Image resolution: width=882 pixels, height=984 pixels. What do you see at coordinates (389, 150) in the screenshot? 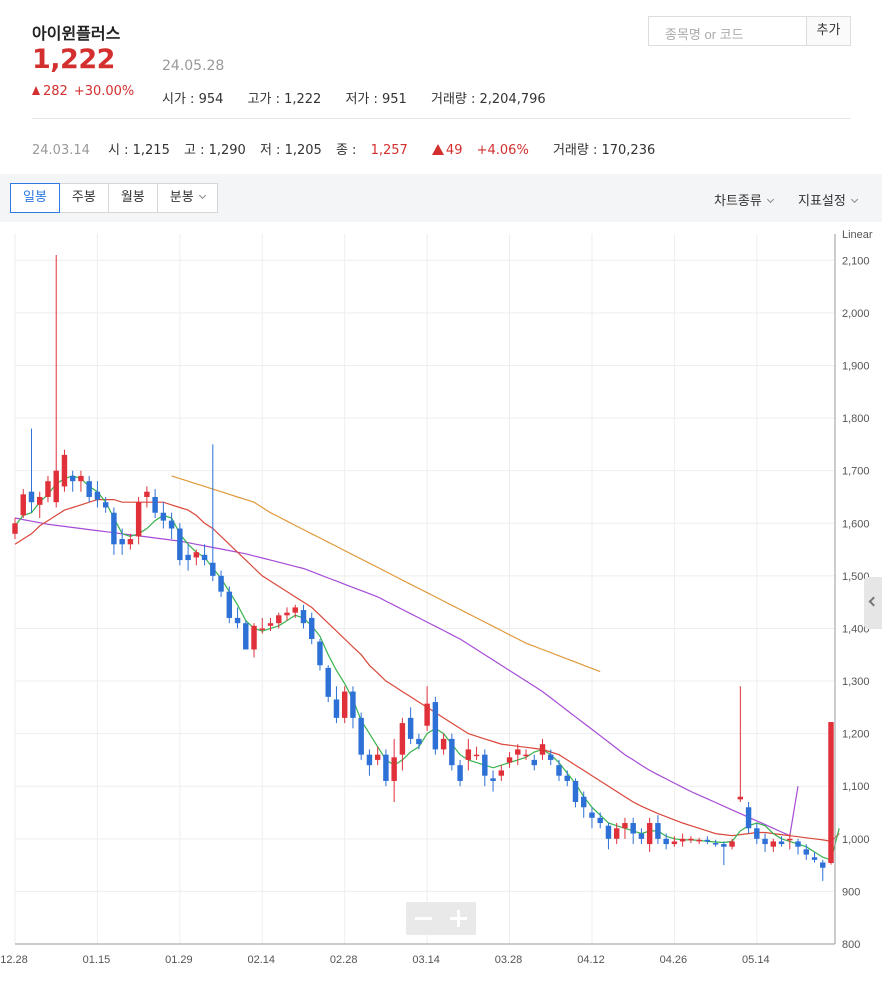
I see `day-close-value: 1,257` at bounding box center [389, 150].